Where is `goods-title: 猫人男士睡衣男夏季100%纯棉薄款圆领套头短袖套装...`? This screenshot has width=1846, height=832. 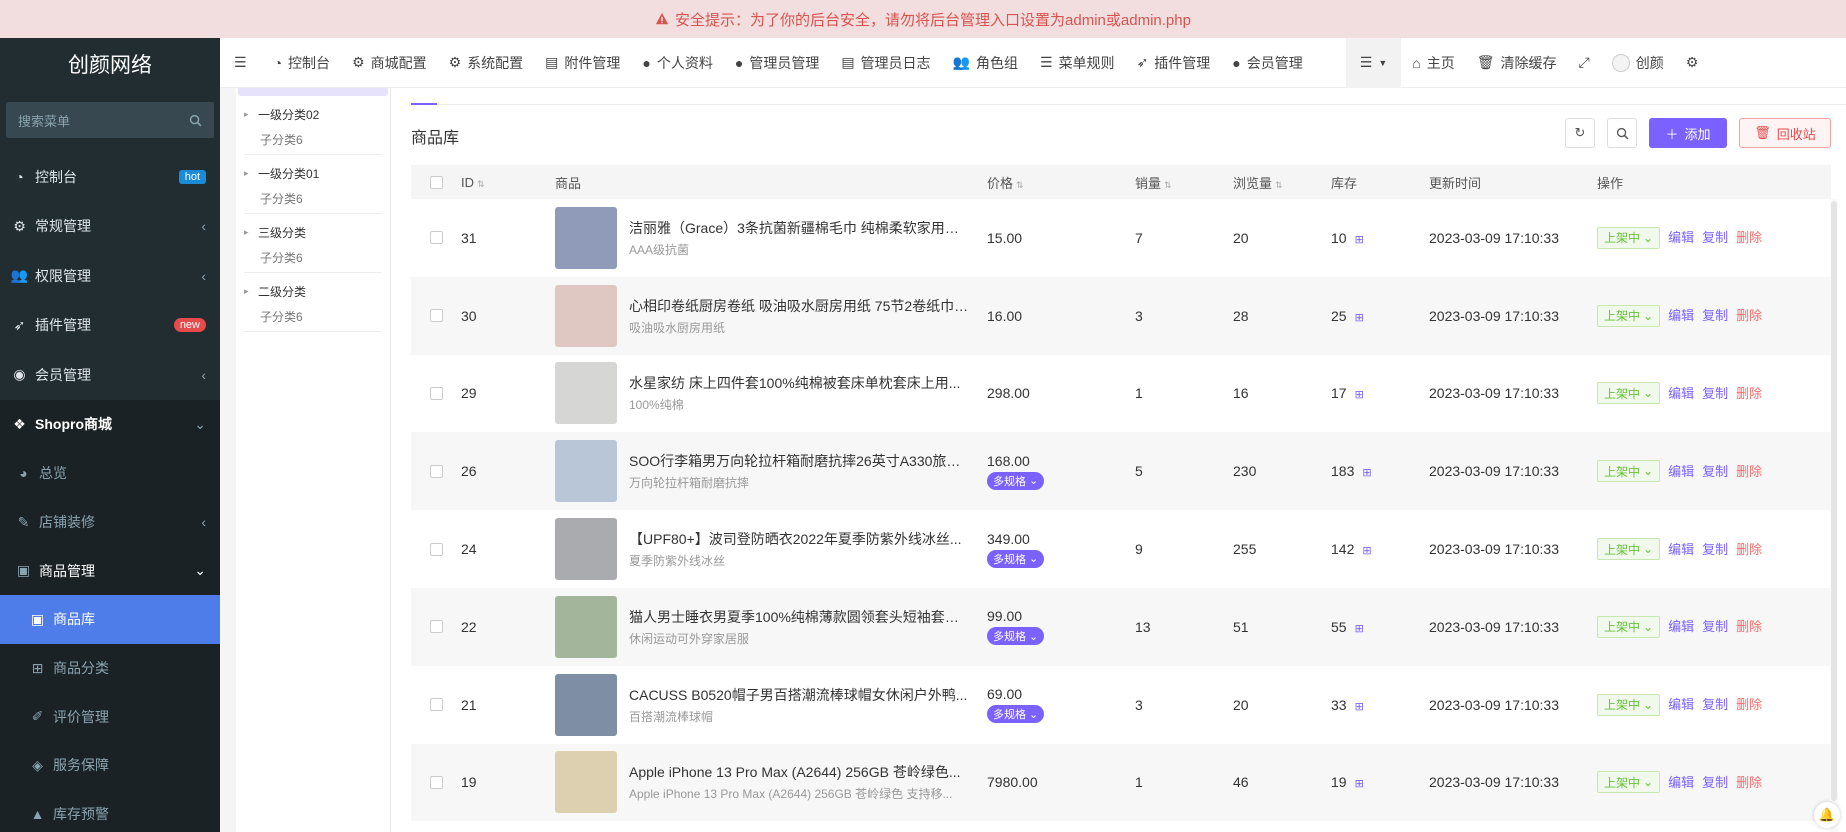
goods-title: 猫人男士睡衣男夏季100%纯棉薄款圆领套头短袖套装... is located at coordinates (799, 617).